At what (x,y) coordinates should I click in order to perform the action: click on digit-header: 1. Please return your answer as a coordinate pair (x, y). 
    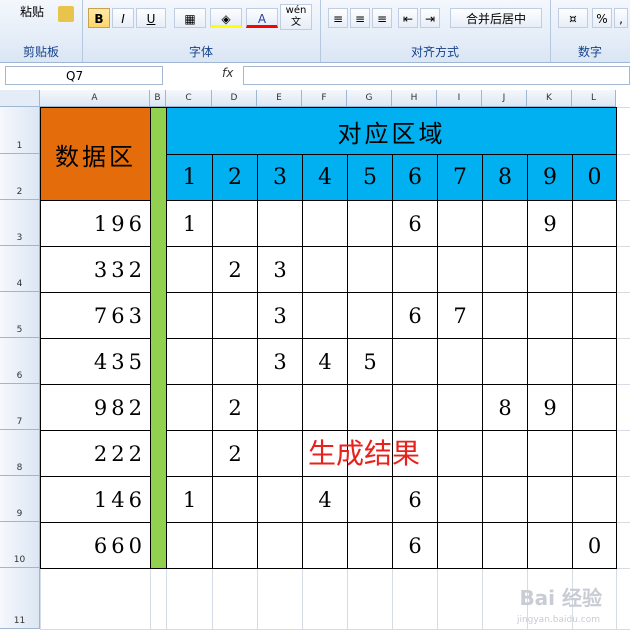
    Looking at the image, I should click on (189, 177).